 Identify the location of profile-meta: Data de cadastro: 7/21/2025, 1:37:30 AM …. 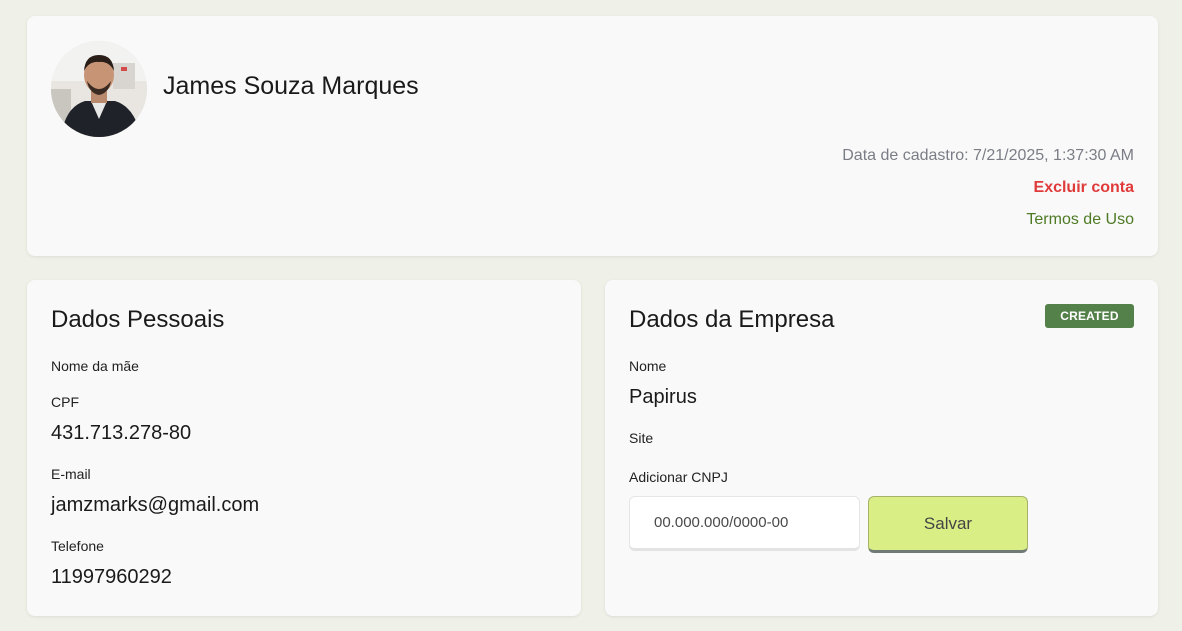
(988, 188).